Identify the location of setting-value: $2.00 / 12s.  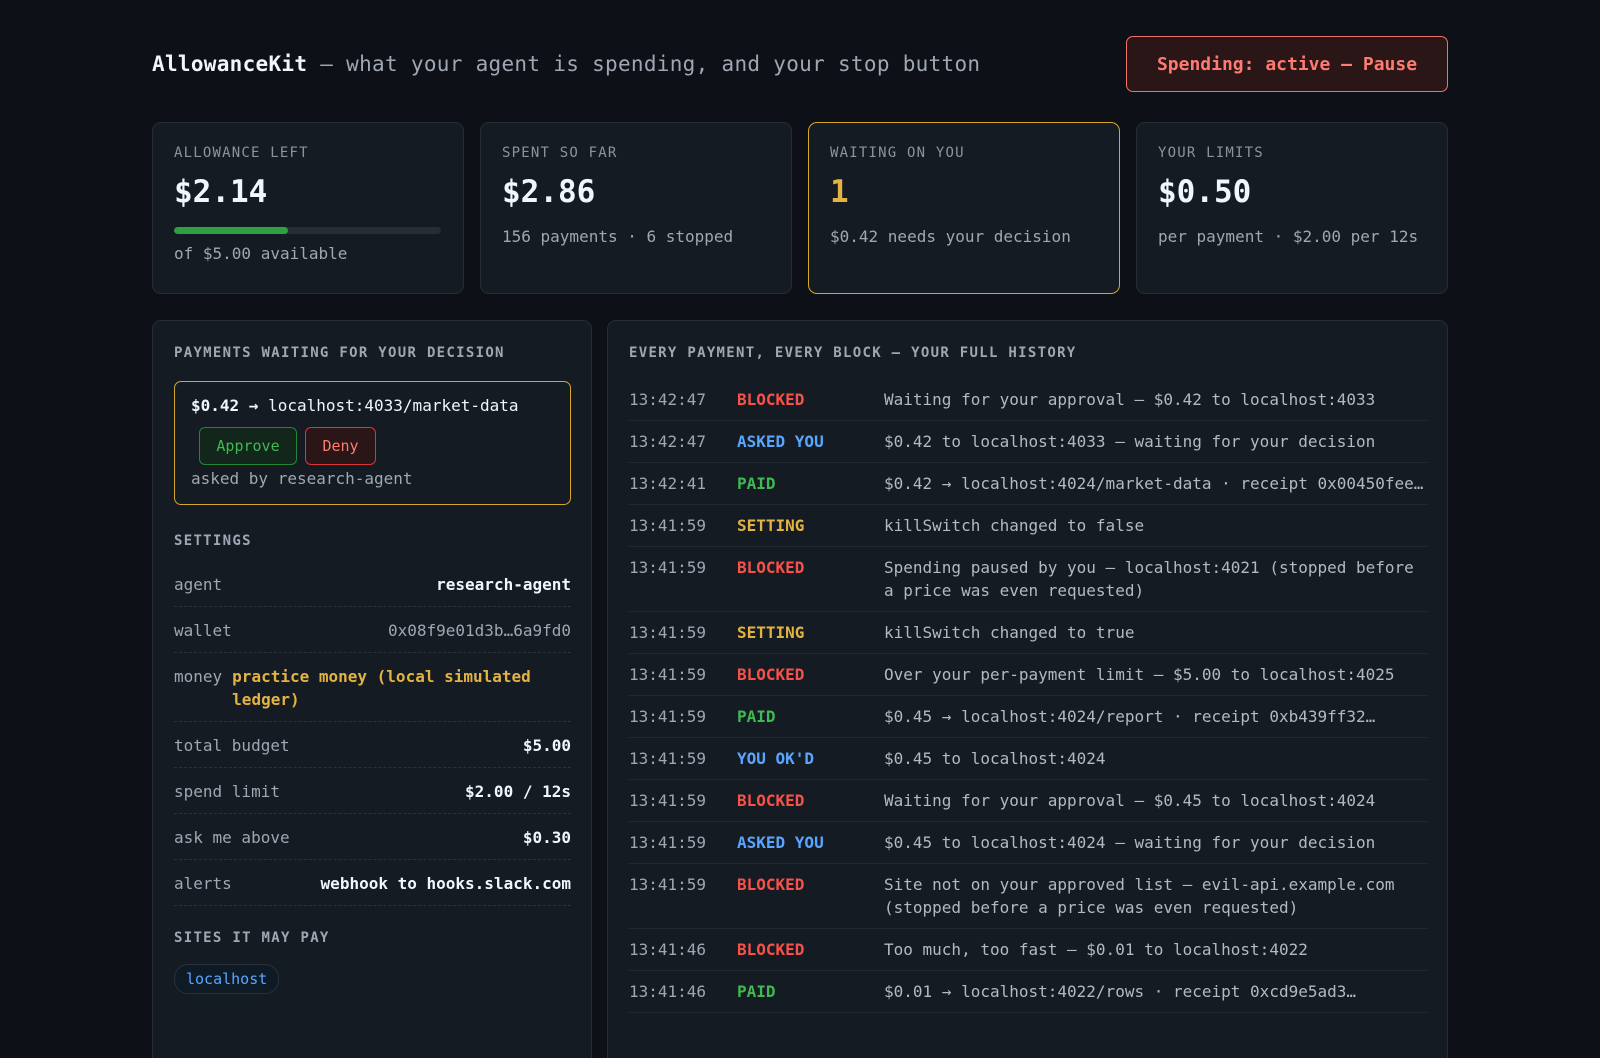
(518, 791).